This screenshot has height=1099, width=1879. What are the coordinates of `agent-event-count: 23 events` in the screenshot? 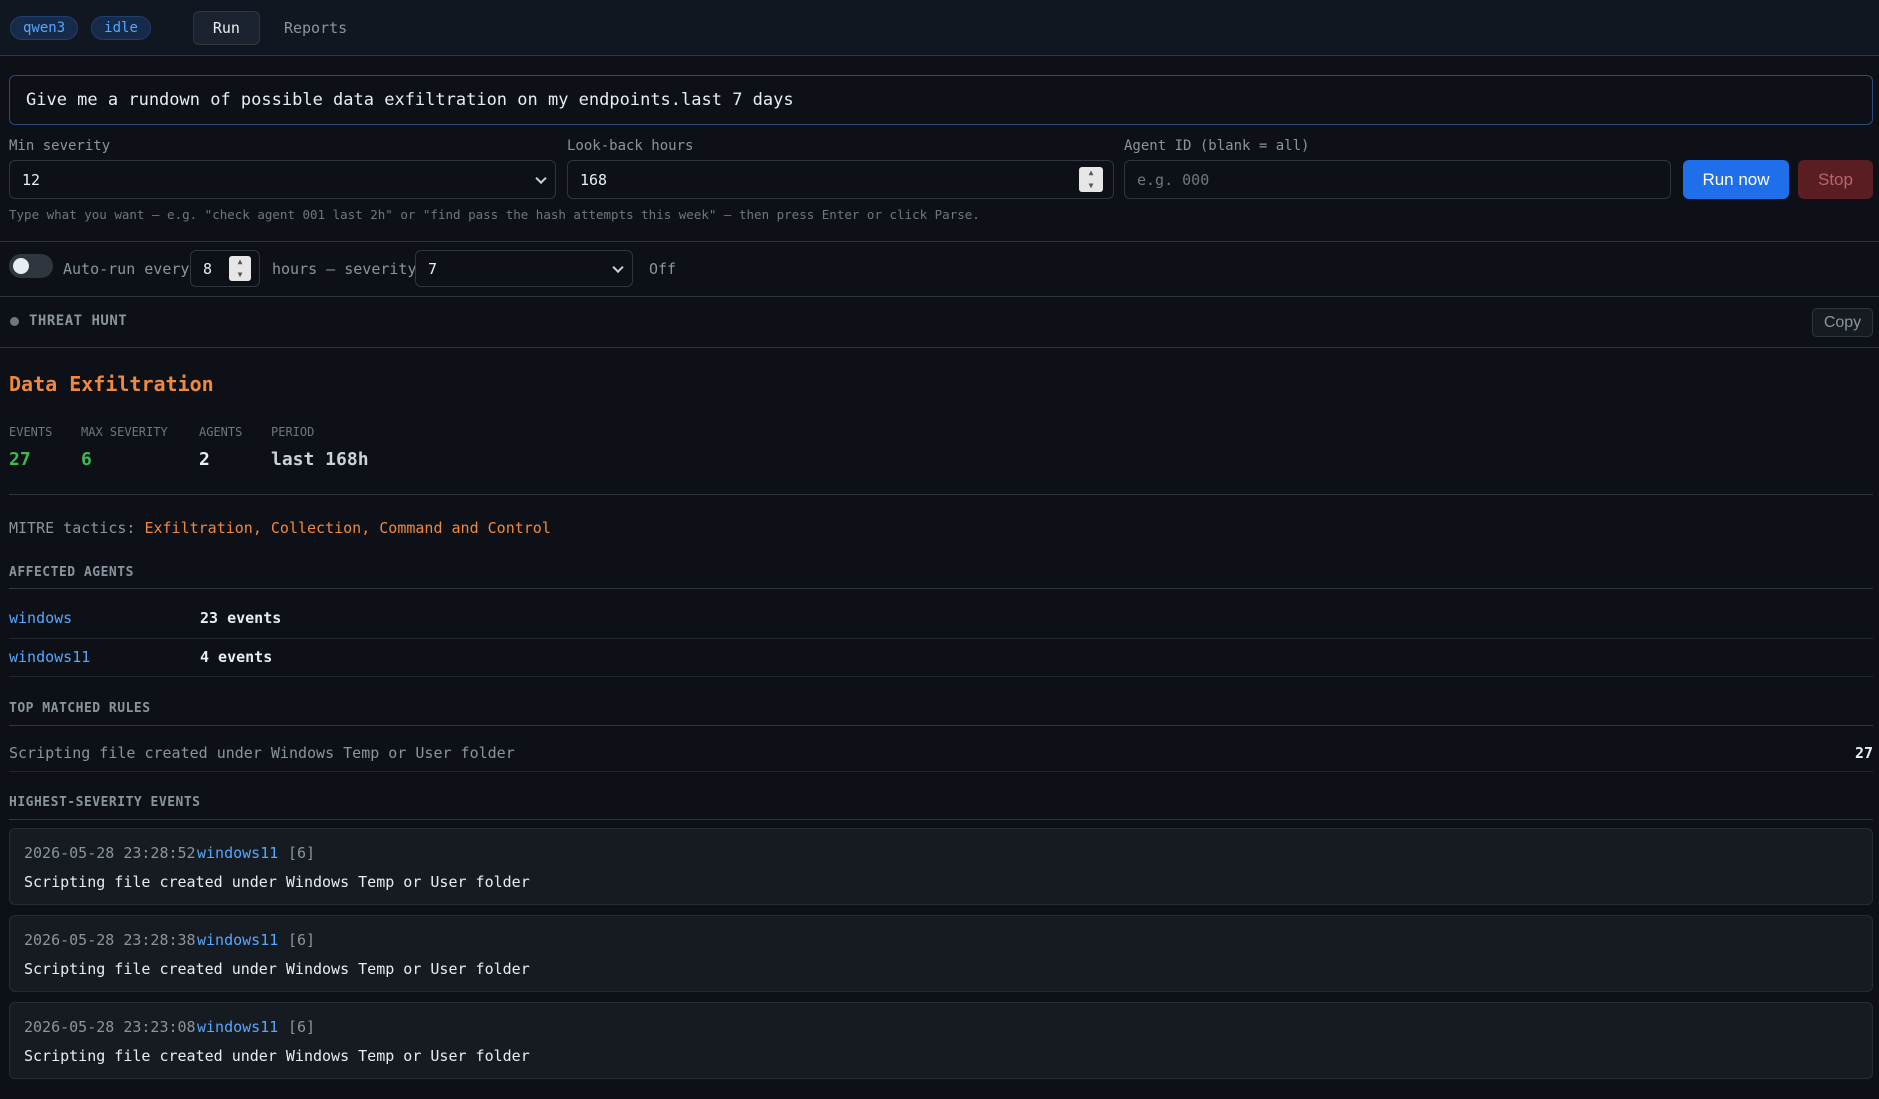 It's located at (241, 618).